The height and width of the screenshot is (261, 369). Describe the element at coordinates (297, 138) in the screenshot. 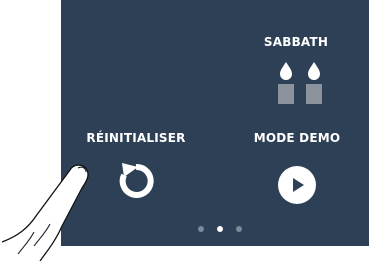

I see `demo-mode-label: MODE DEMO` at that location.